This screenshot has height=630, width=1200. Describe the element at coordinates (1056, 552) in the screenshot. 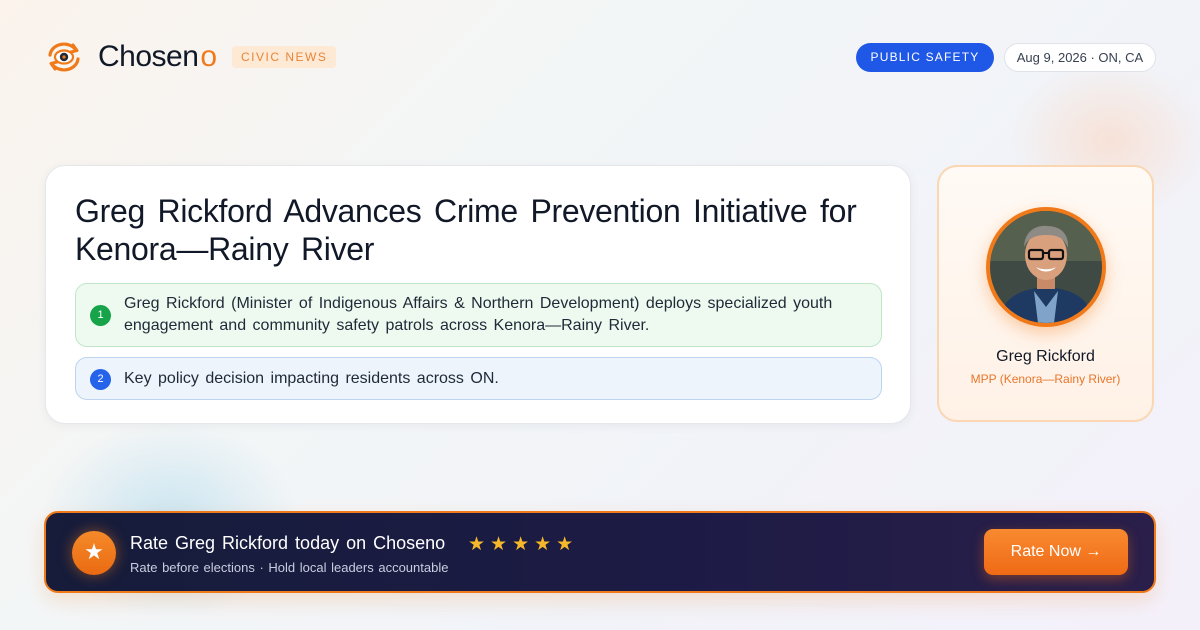

I see `rate-now-button: Rate Now →` at that location.